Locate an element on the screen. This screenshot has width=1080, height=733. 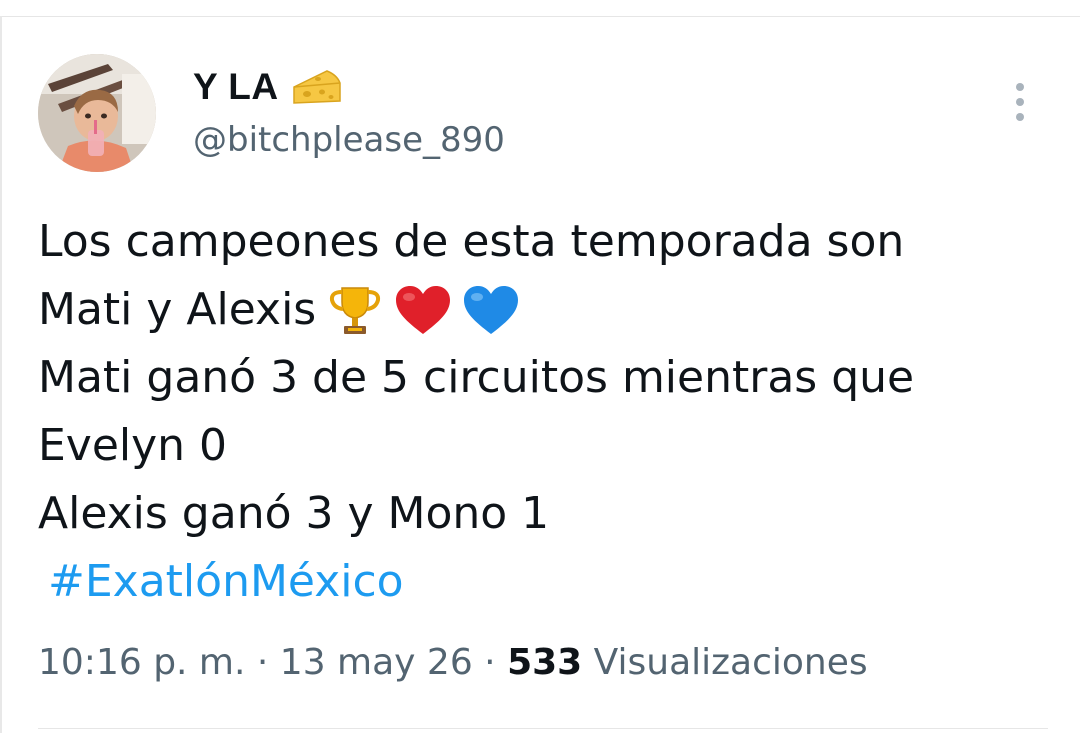
tweet-line-text: Alexis ganó 3 y Mono 1 is located at coordinates (294, 513).